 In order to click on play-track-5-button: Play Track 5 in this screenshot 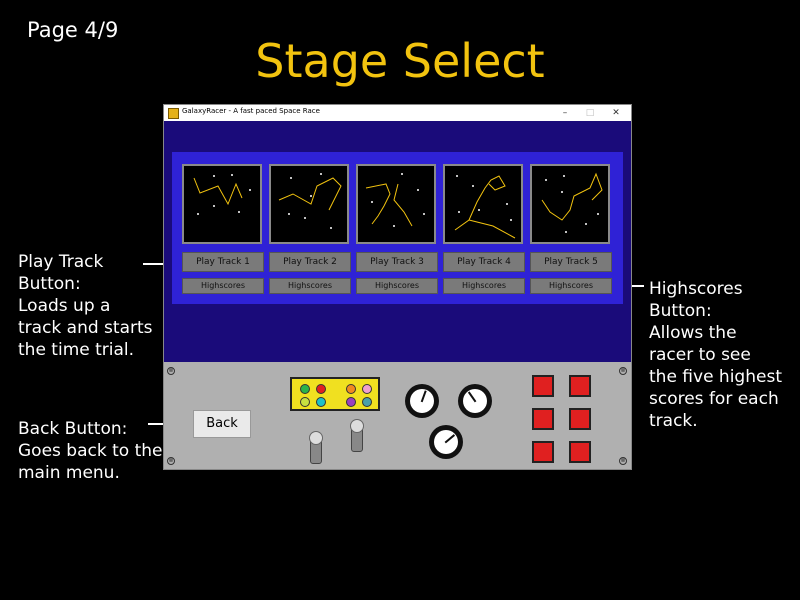, I will do `click(571, 262)`.